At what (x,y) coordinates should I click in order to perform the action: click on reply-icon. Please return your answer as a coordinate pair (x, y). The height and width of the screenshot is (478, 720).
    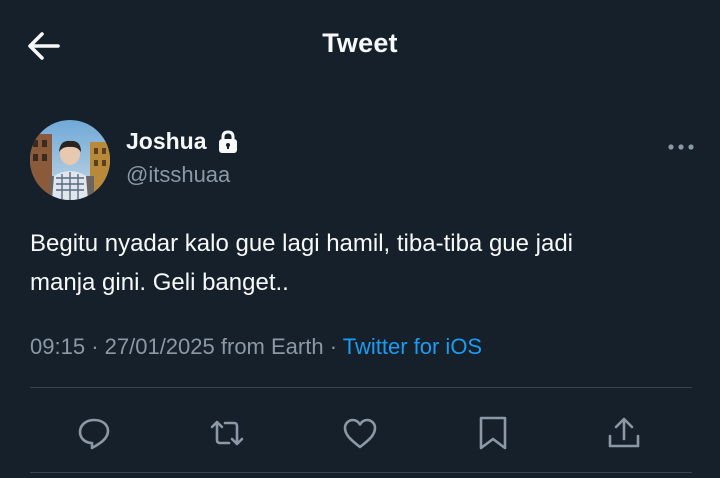
    Looking at the image, I should click on (94, 434).